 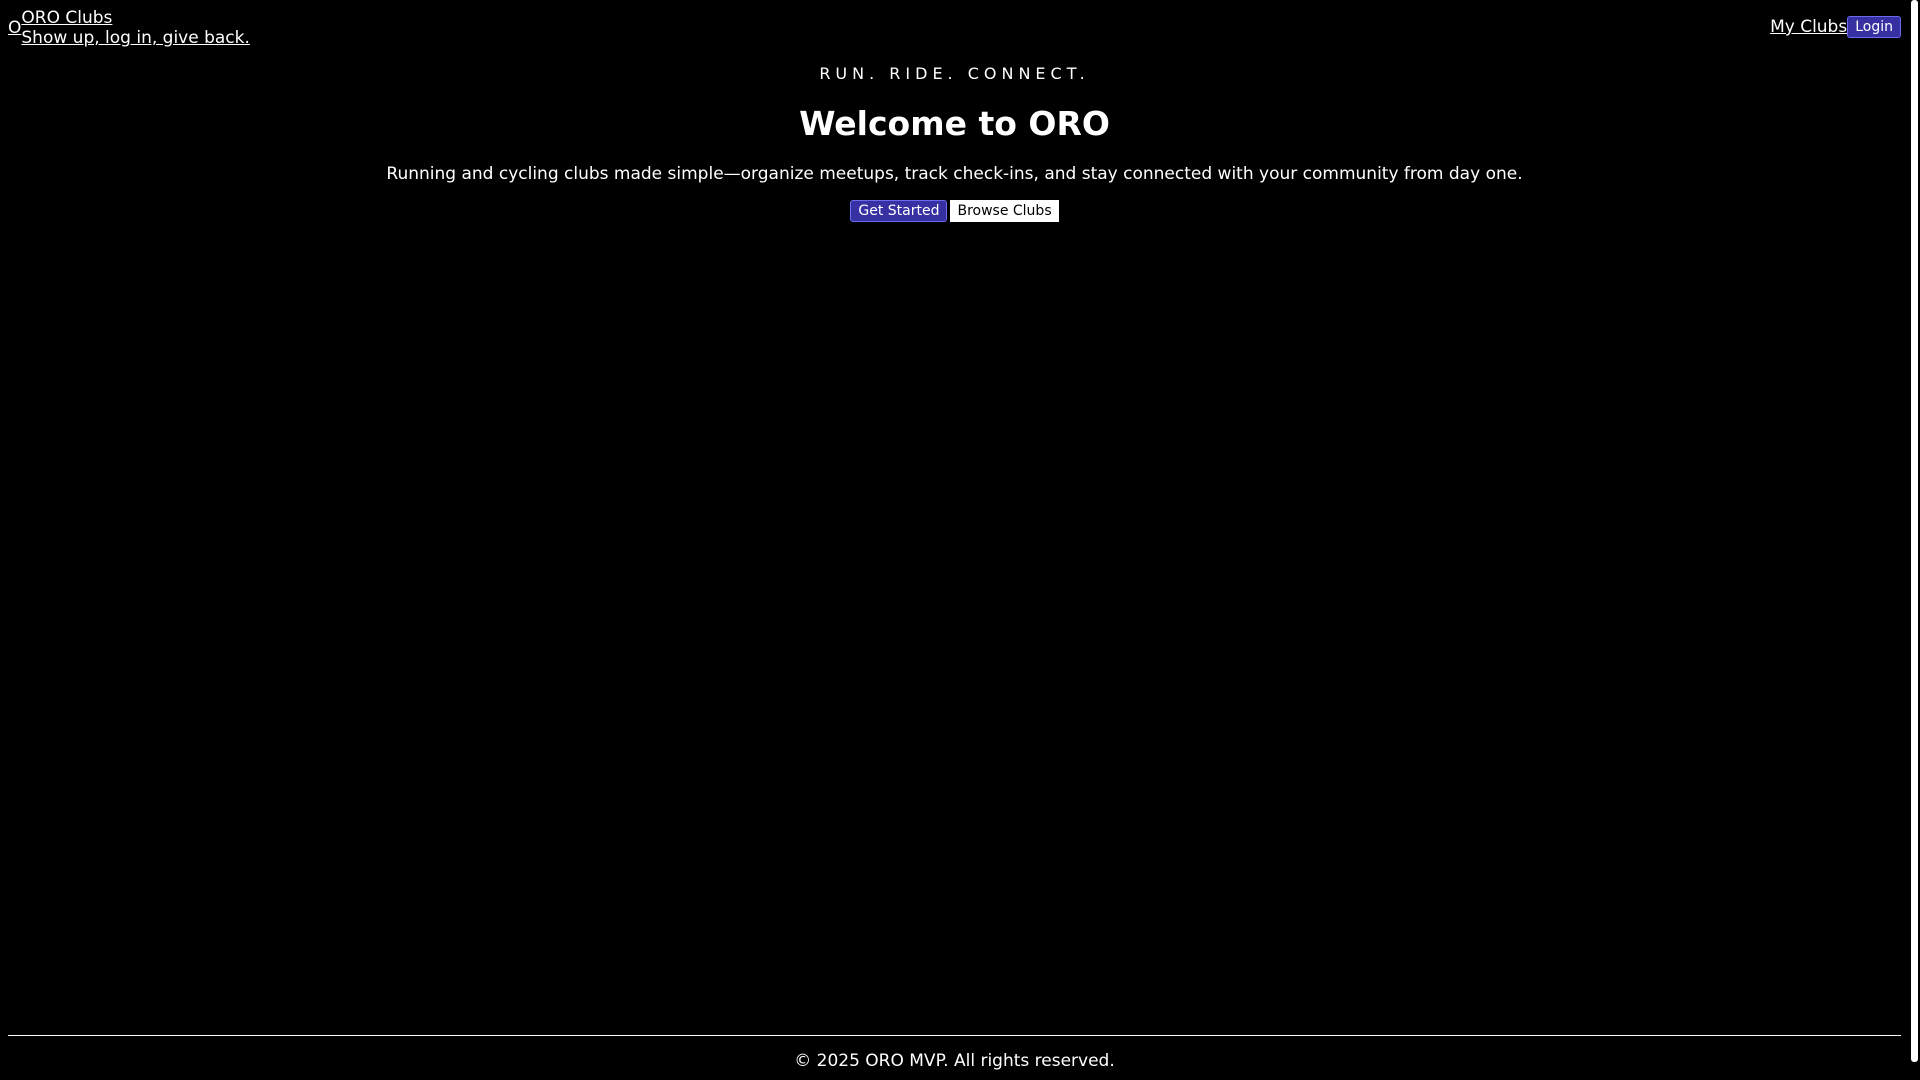 I want to click on brand-text: ORO Clubs Show up, log in, give back., so click(x=135, y=28).